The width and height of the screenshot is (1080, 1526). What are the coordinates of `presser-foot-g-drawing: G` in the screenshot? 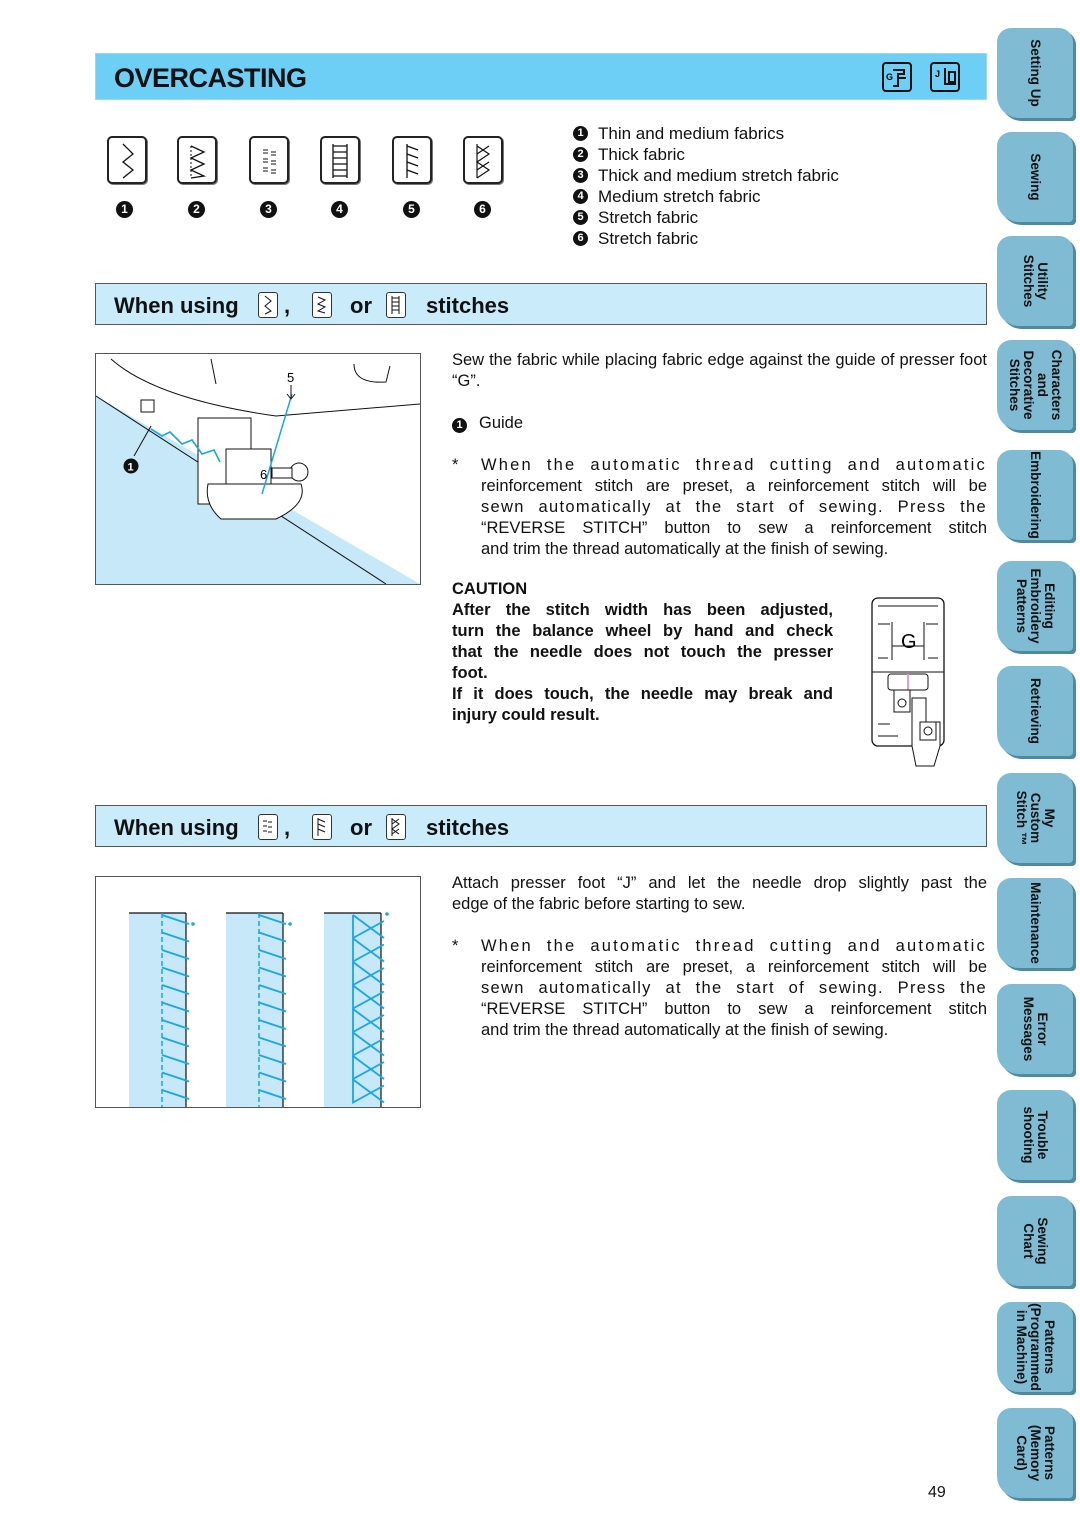 It's located at (909, 683).